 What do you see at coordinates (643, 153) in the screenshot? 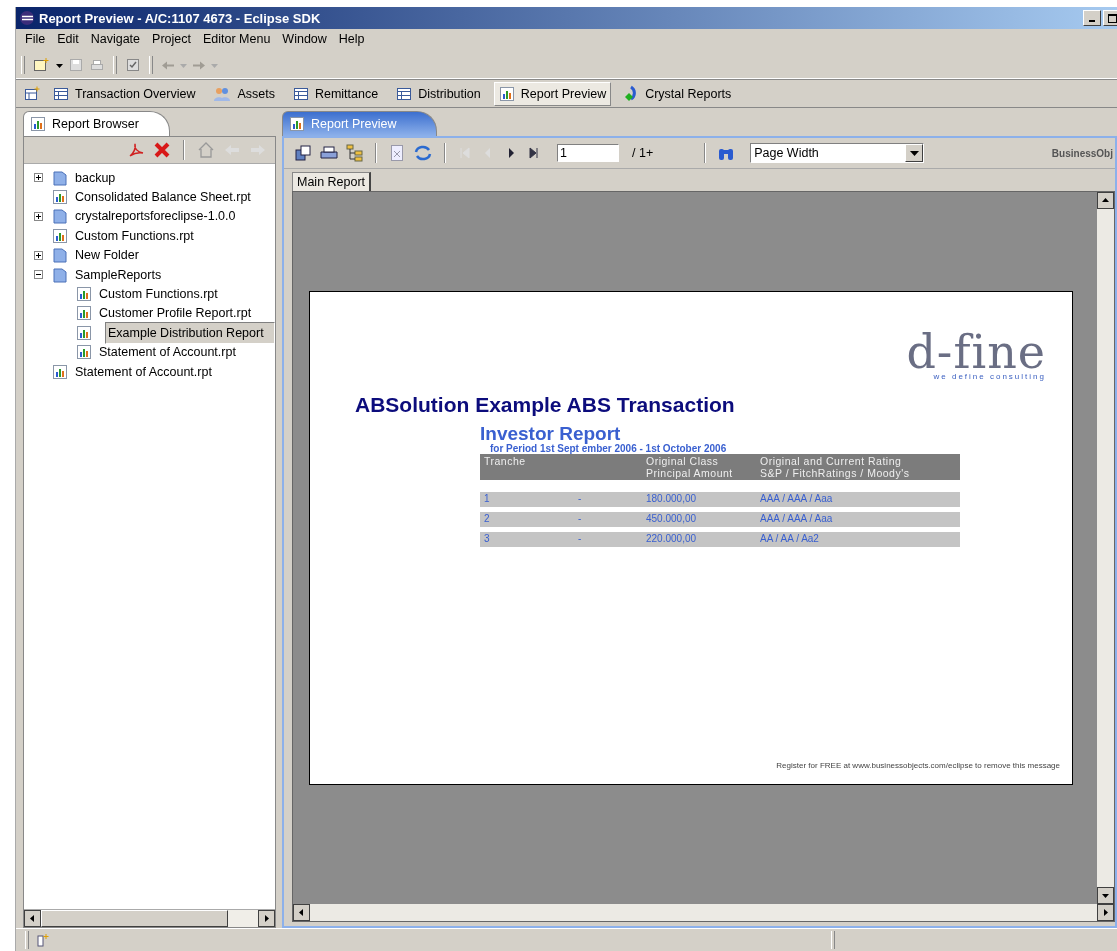
I see `page-count: / 1+` at bounding box center [643, 153].